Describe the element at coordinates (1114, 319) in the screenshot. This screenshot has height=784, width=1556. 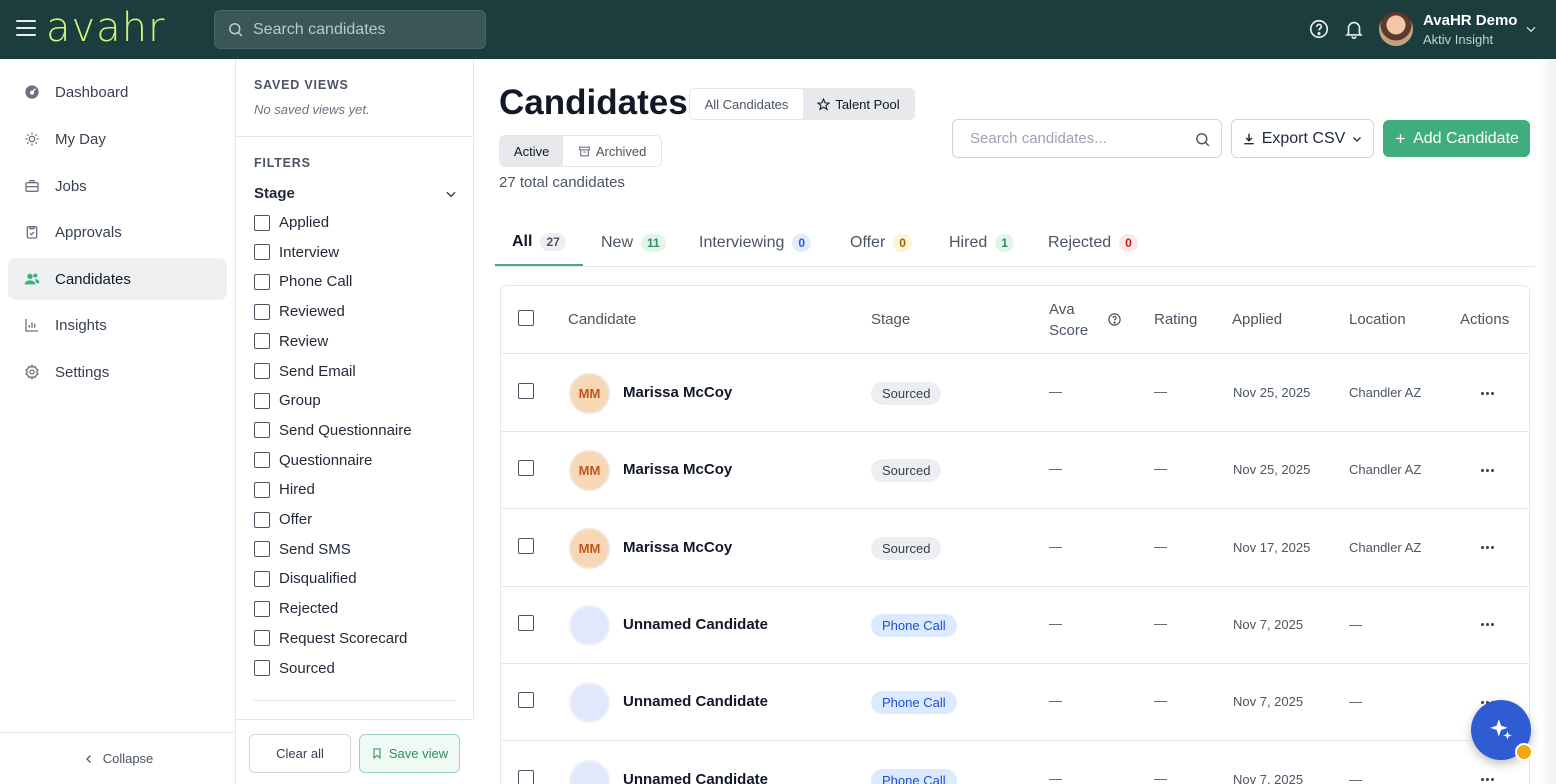
I see `info-icon` at that location.